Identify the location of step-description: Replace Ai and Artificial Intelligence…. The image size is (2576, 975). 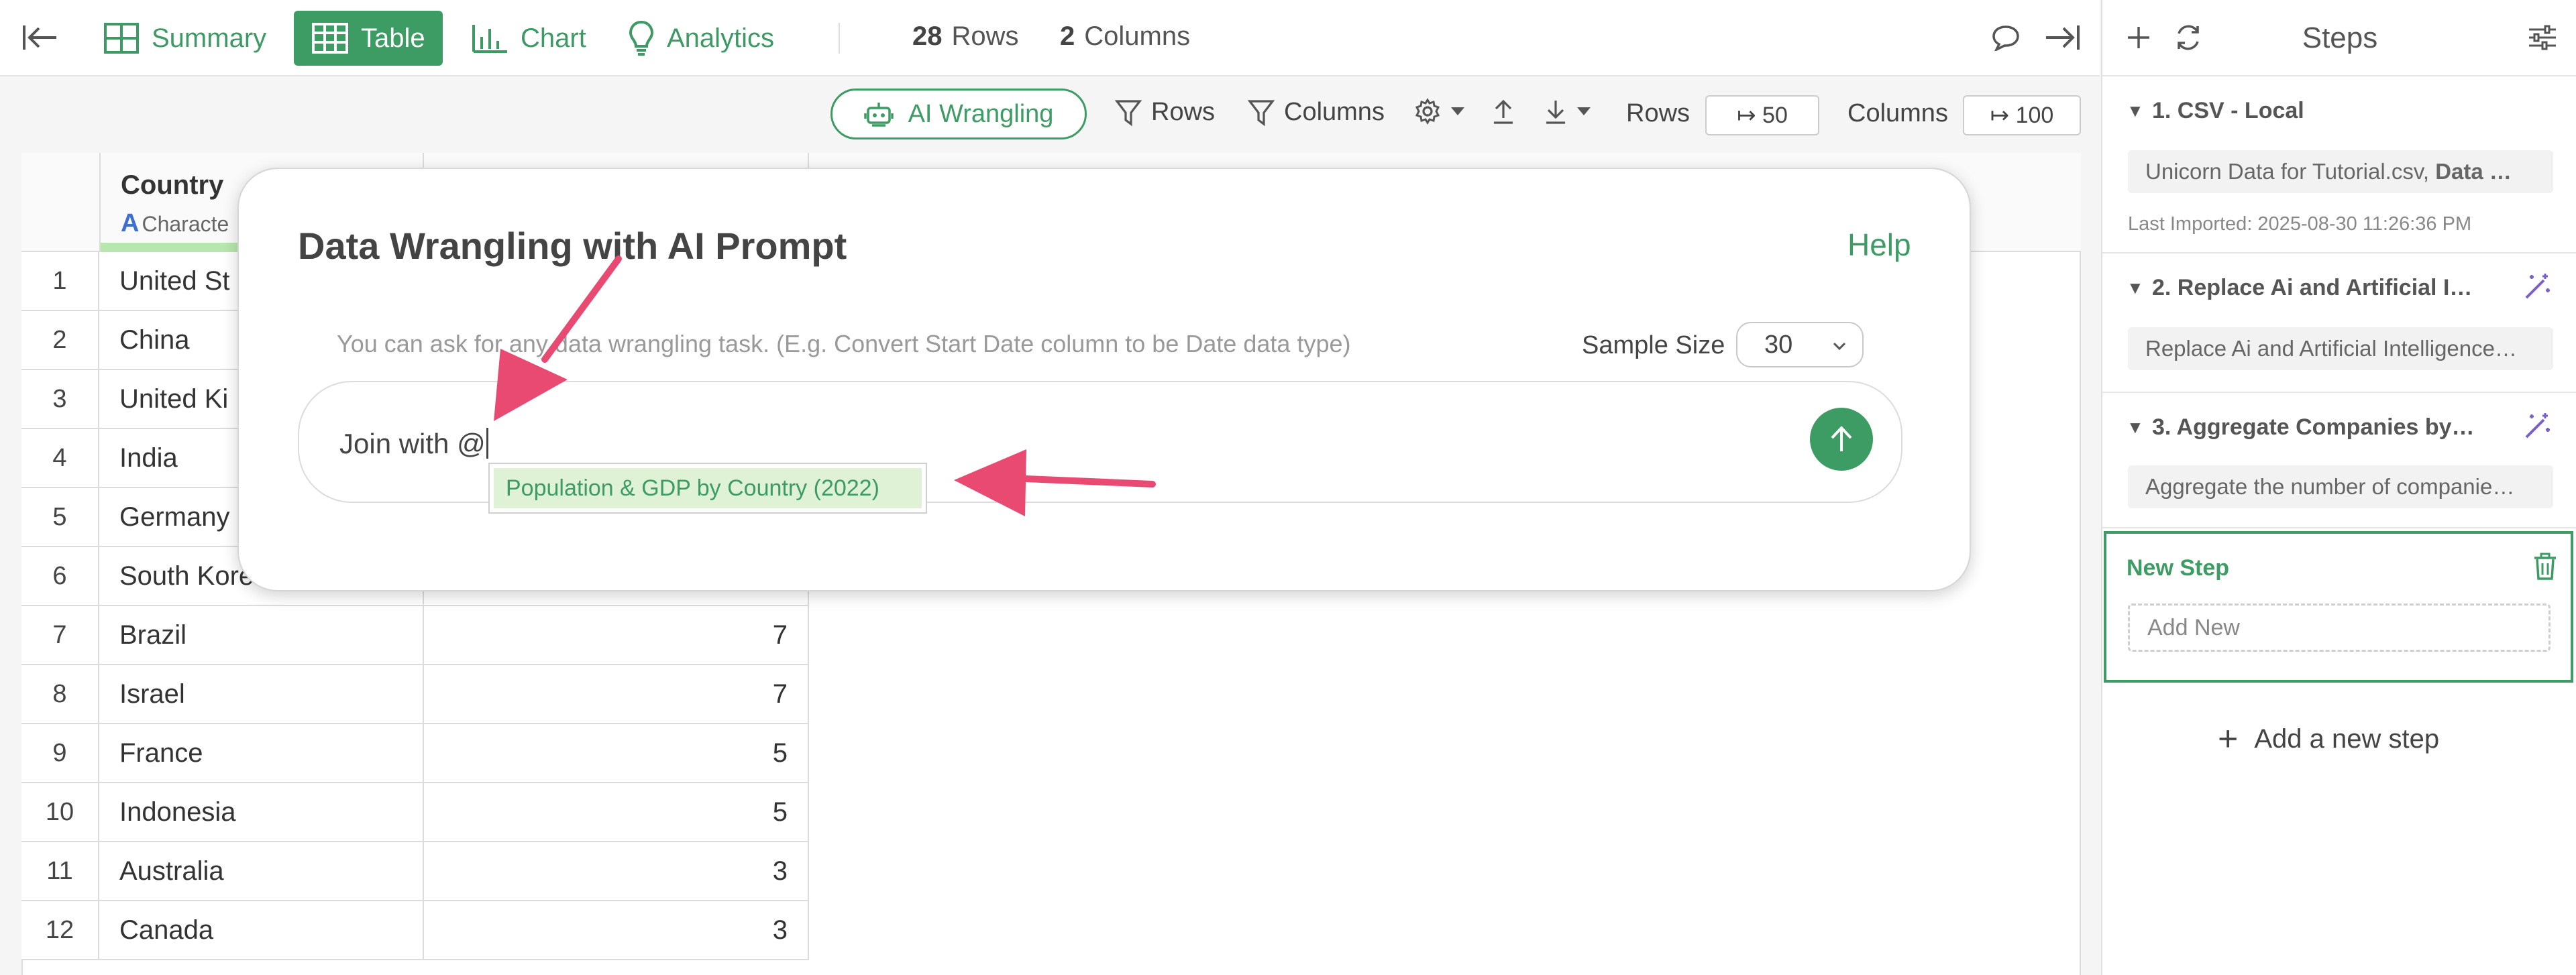
(2340, 348).